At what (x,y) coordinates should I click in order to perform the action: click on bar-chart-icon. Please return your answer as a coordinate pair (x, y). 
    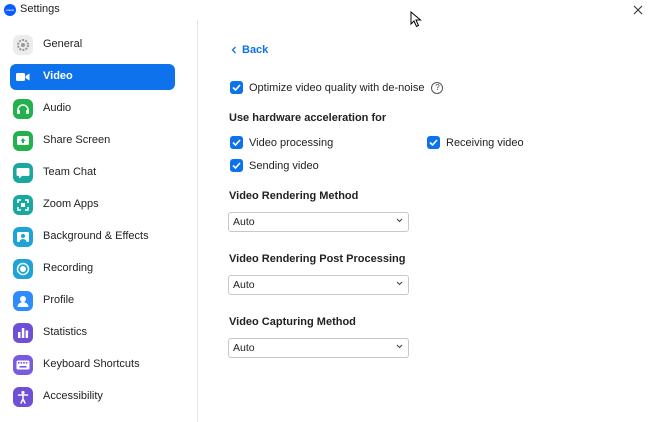
    Looking at the image, I should click on (23, 333).